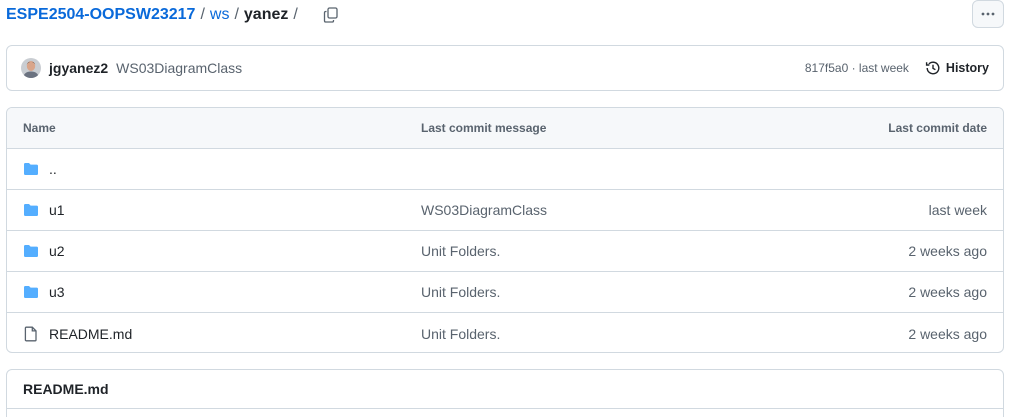 This screenshot has width=1010, height=417. I want to click on breadcrumb-repo-link: ESPE2504-OOPSW23217, so click(100, 15).